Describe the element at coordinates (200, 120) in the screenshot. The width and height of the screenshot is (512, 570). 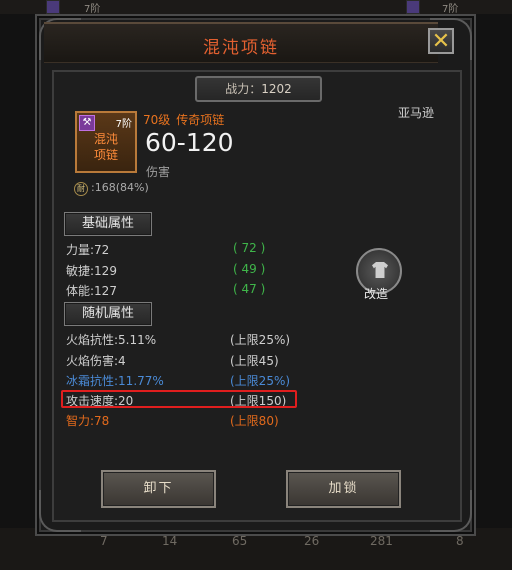
I see `item-type: 传奇项链` at that location.